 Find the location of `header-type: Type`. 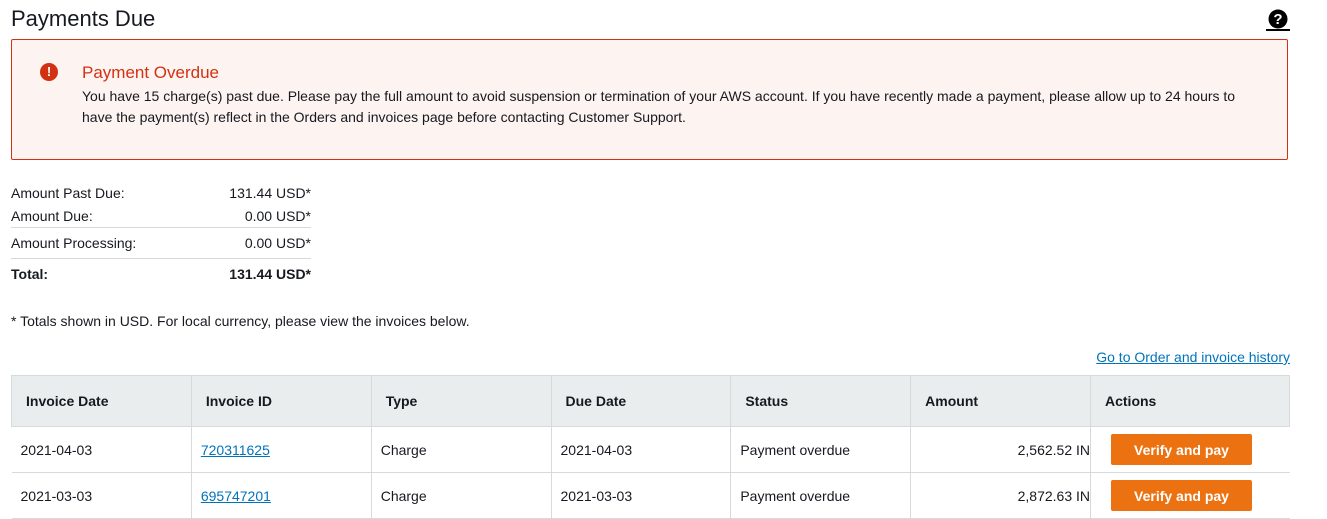

header-type: Type is located at coordinates (461, 401).